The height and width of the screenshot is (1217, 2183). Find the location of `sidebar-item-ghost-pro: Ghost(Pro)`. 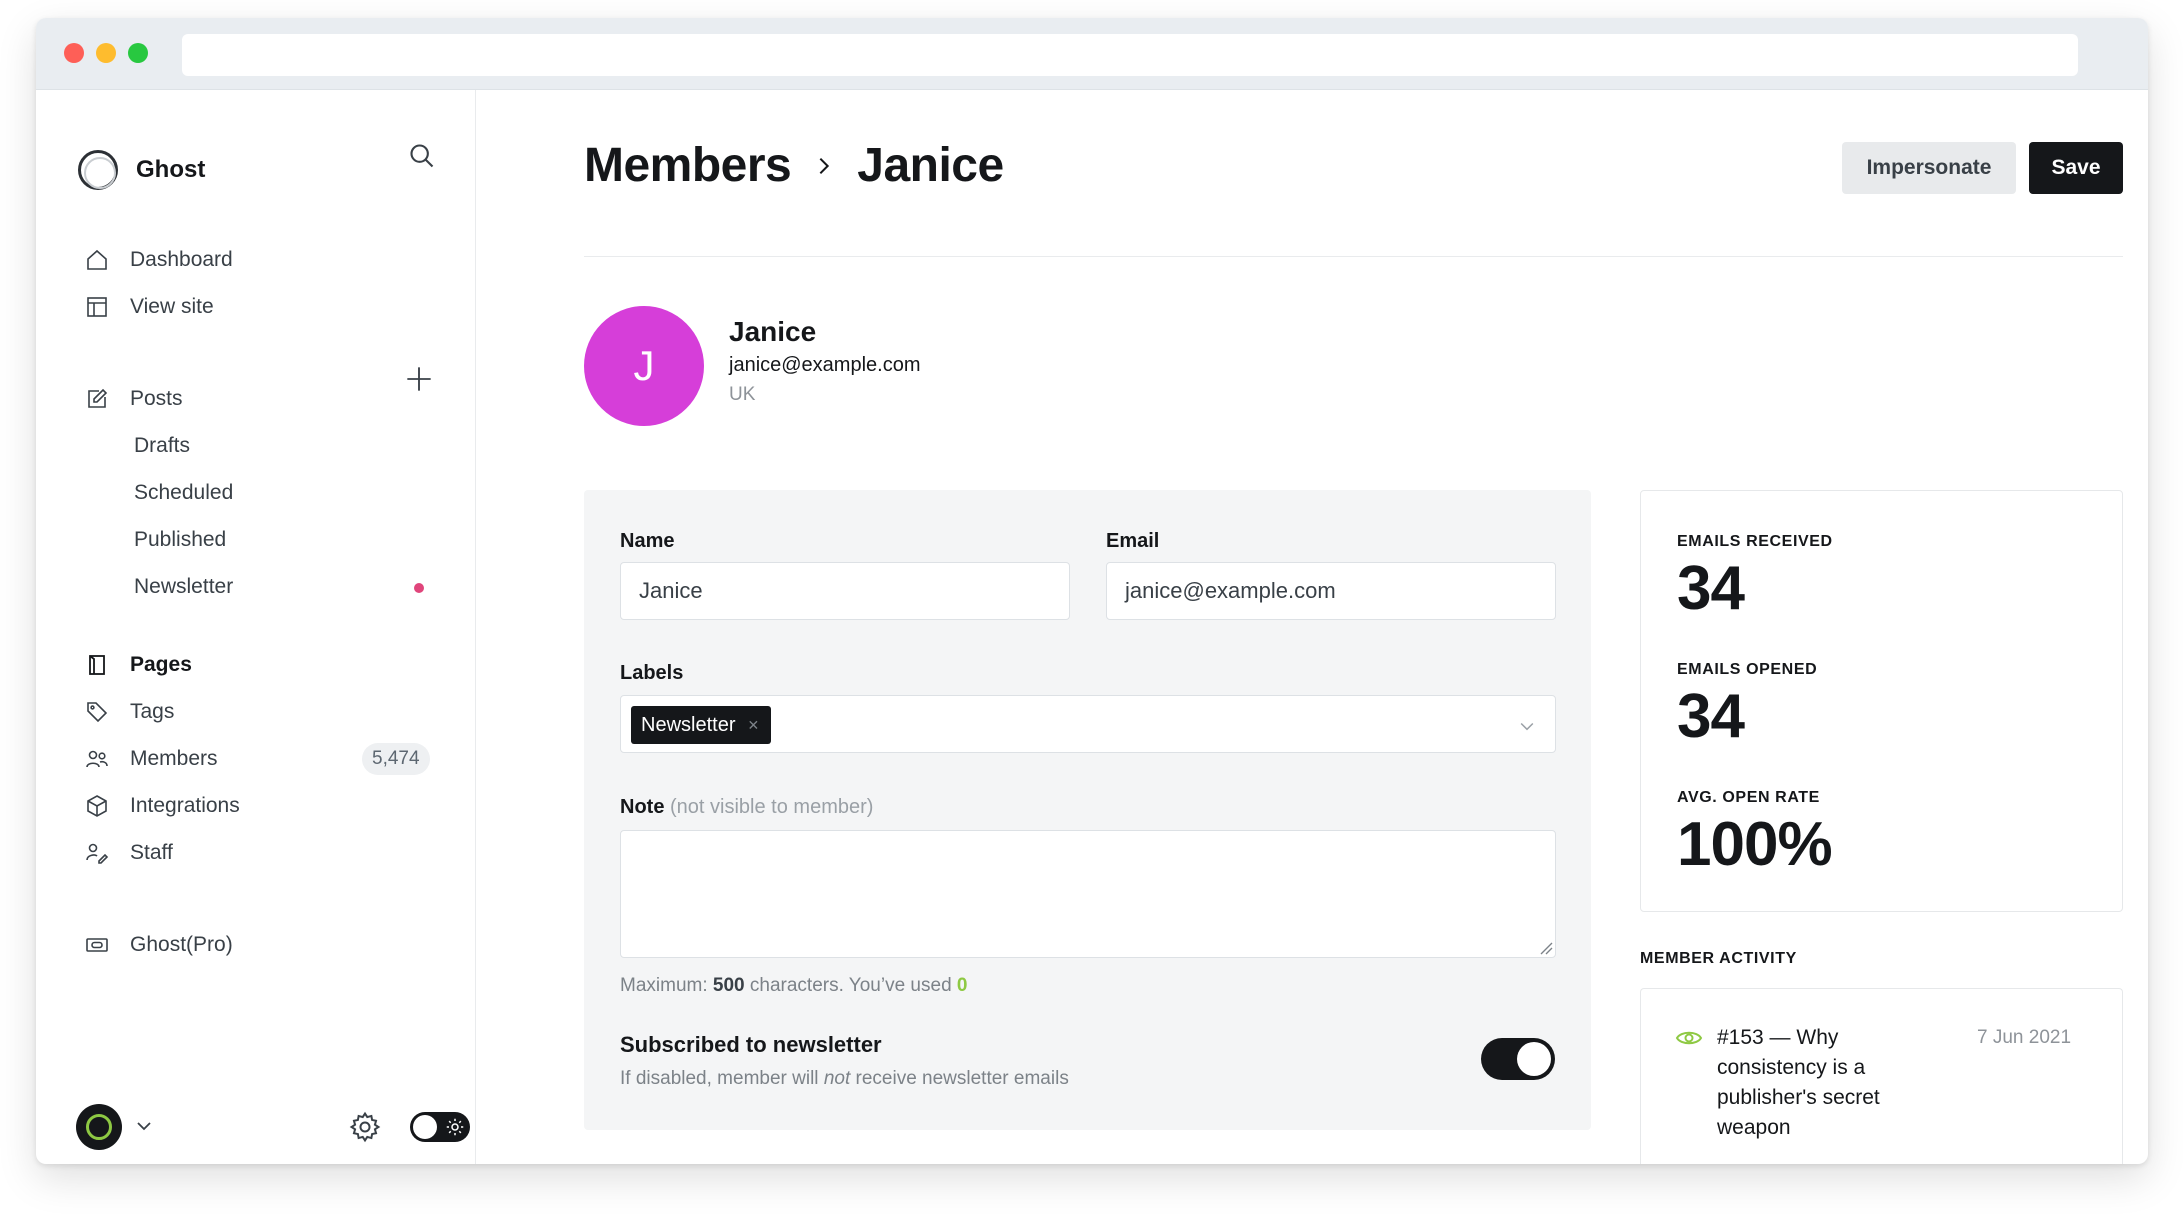

sidebar-item-ghost-pro: Ghost(Pro) is located at coordinates (157, 945).